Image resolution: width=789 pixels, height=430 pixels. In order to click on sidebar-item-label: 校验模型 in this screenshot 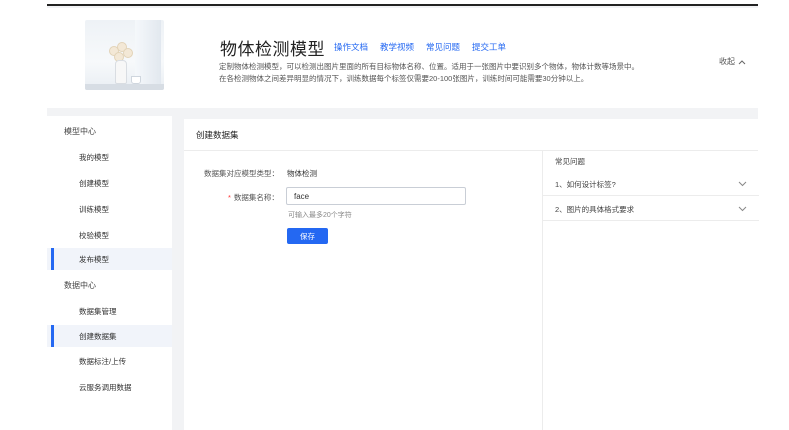, I will do `click(94, 235)`.